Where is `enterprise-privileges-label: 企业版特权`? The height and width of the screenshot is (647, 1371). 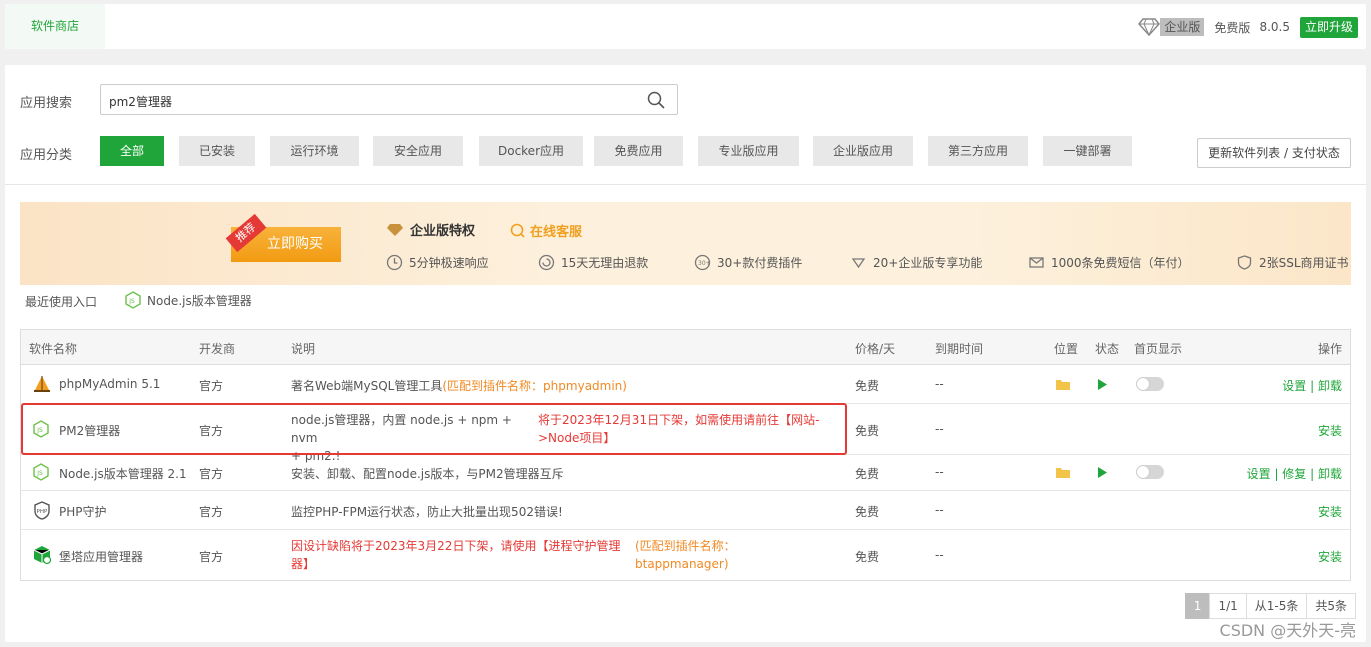
enterprise-privileges-label: 企业版特权 is located at coordinates (443, 231).